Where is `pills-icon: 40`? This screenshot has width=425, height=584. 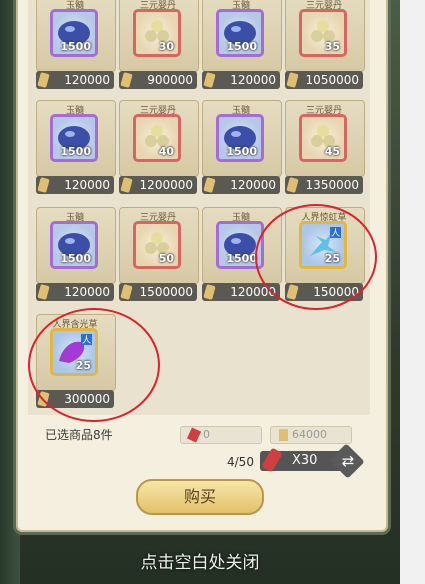
pills-icon: 40 is located at coordinates (157, 138).